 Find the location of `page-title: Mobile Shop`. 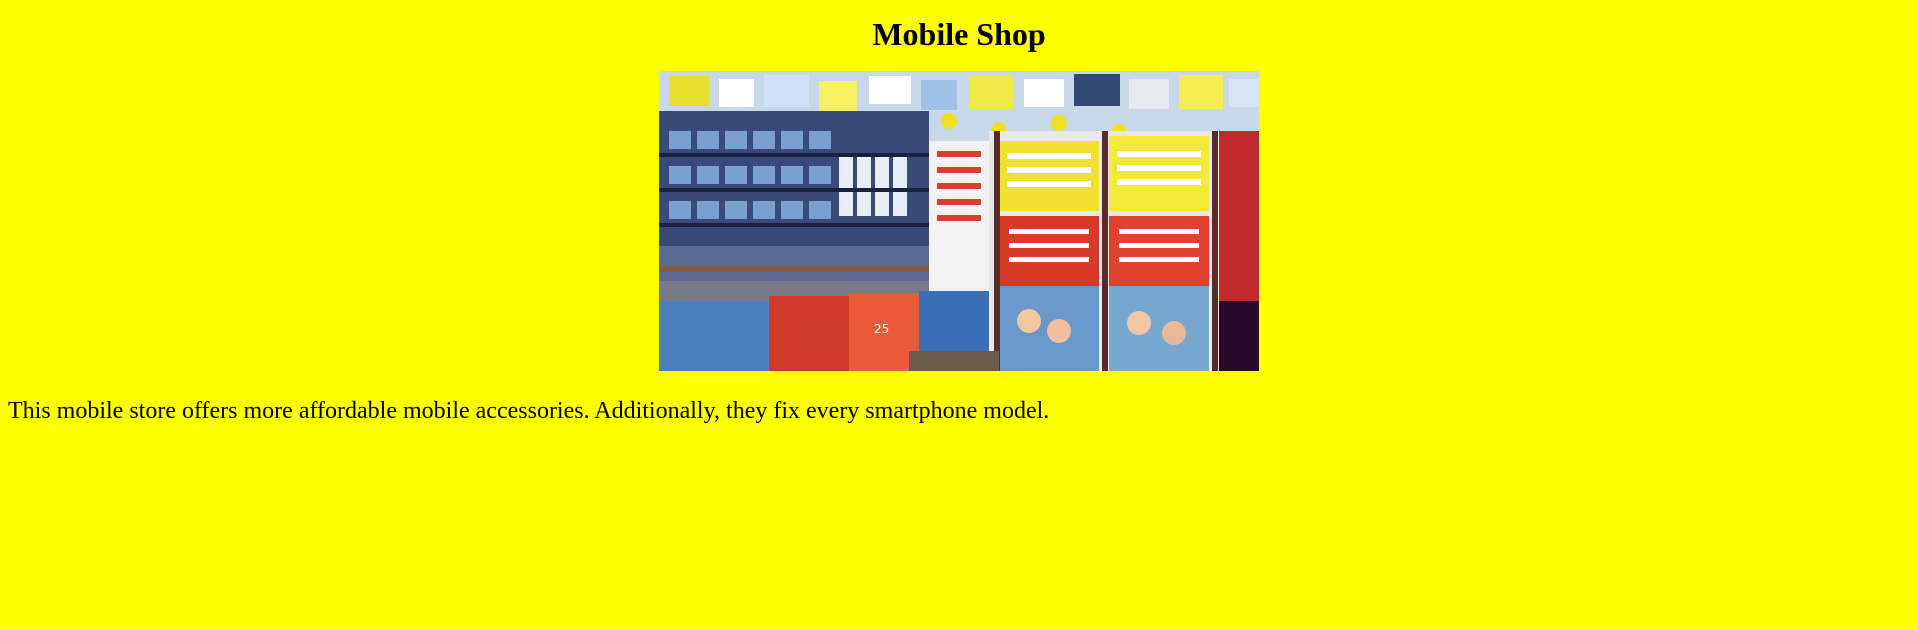

page-title: Mobile Shop is located at coordinates (959, 34).